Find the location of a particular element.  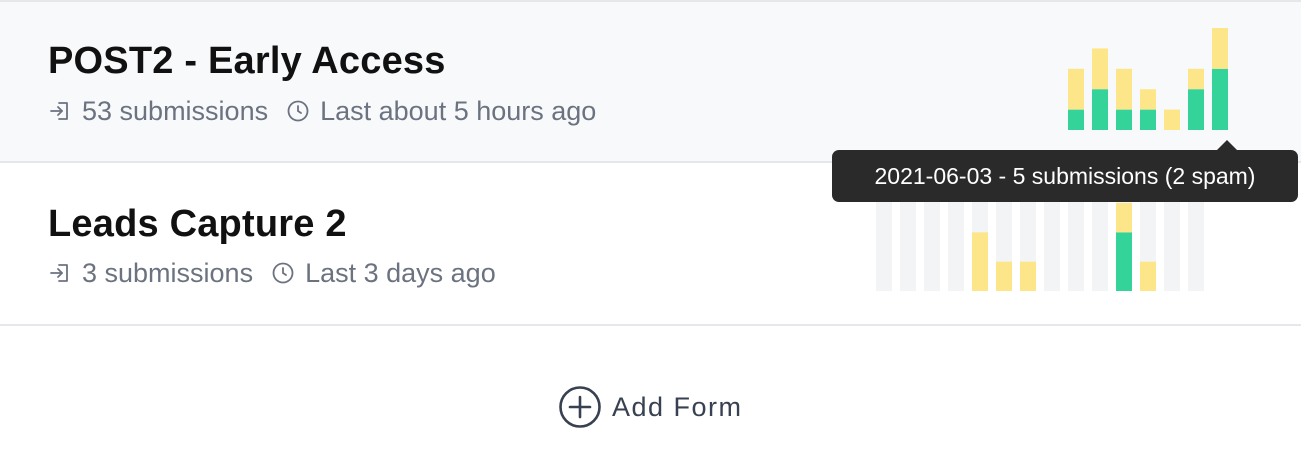

add-form-button: Add Form is located at coordinates (650, 407).